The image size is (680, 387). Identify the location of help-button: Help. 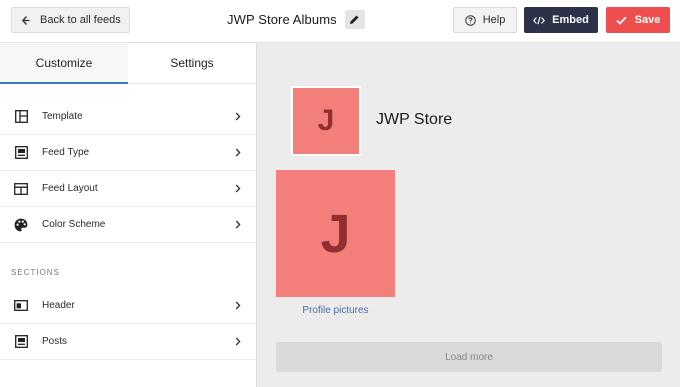
(485, 20).